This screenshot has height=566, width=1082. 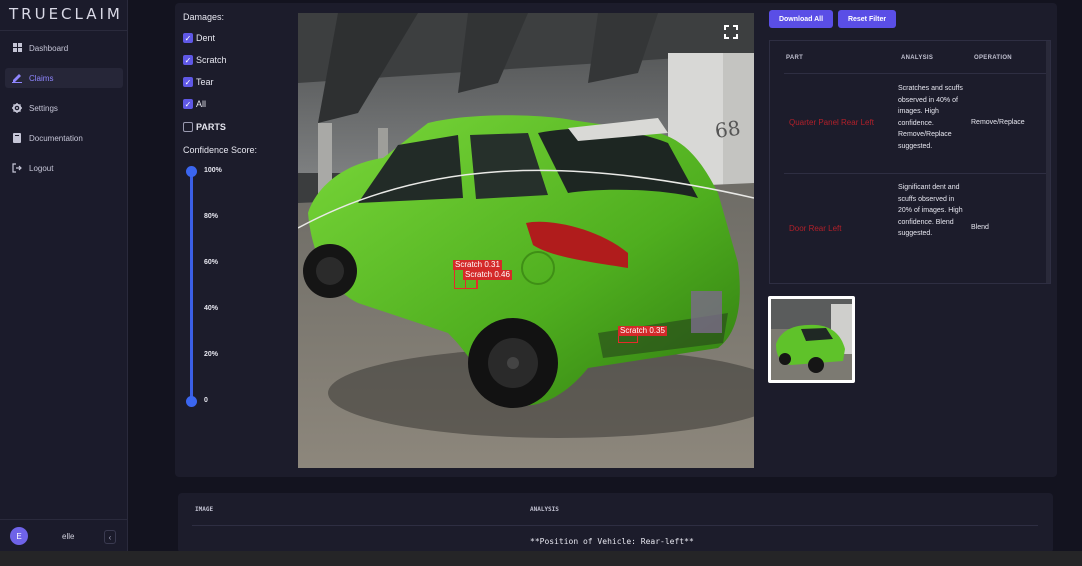 What do you see at coordinates (211, 262) in the screenshot?
I see `confidence-tick-label: 60%` at bounding box center [211, 262].